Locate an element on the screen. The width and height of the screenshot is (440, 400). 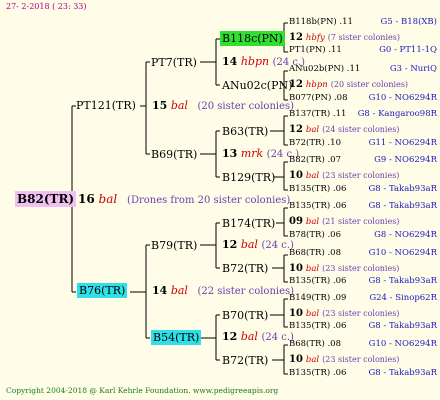
gen3-node-6: B72(TR) is located at coordinates (245, 268).